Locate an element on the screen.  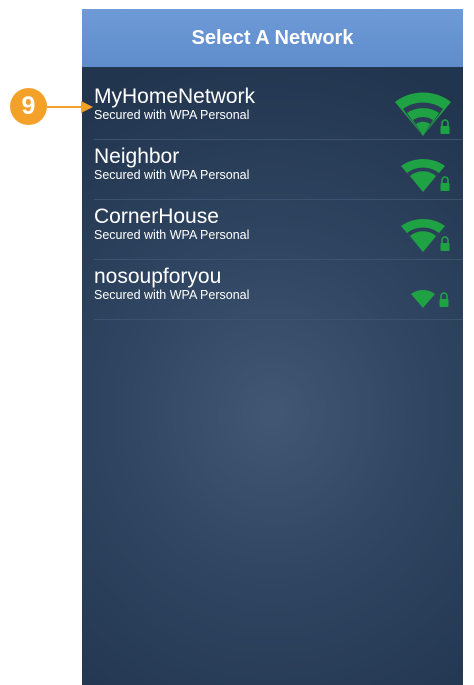
network-row-nosoupforyou: nosoupforyou Secured with WPA Personal is located at coordinates (272, 296).